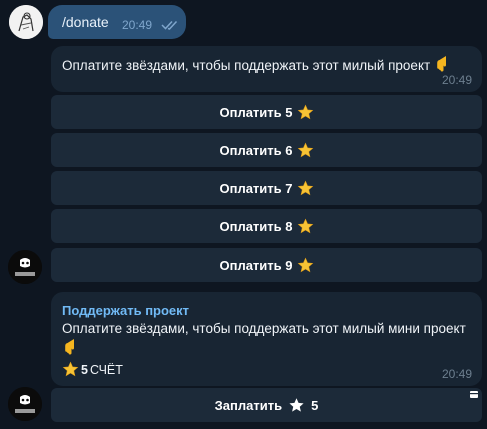 This screenshot has width=487, height=429. What do you see at coordinates (117, 22) in the screenshot?
I see `outgoing-message: /donate 20:49` at bounding box center [117, 22].